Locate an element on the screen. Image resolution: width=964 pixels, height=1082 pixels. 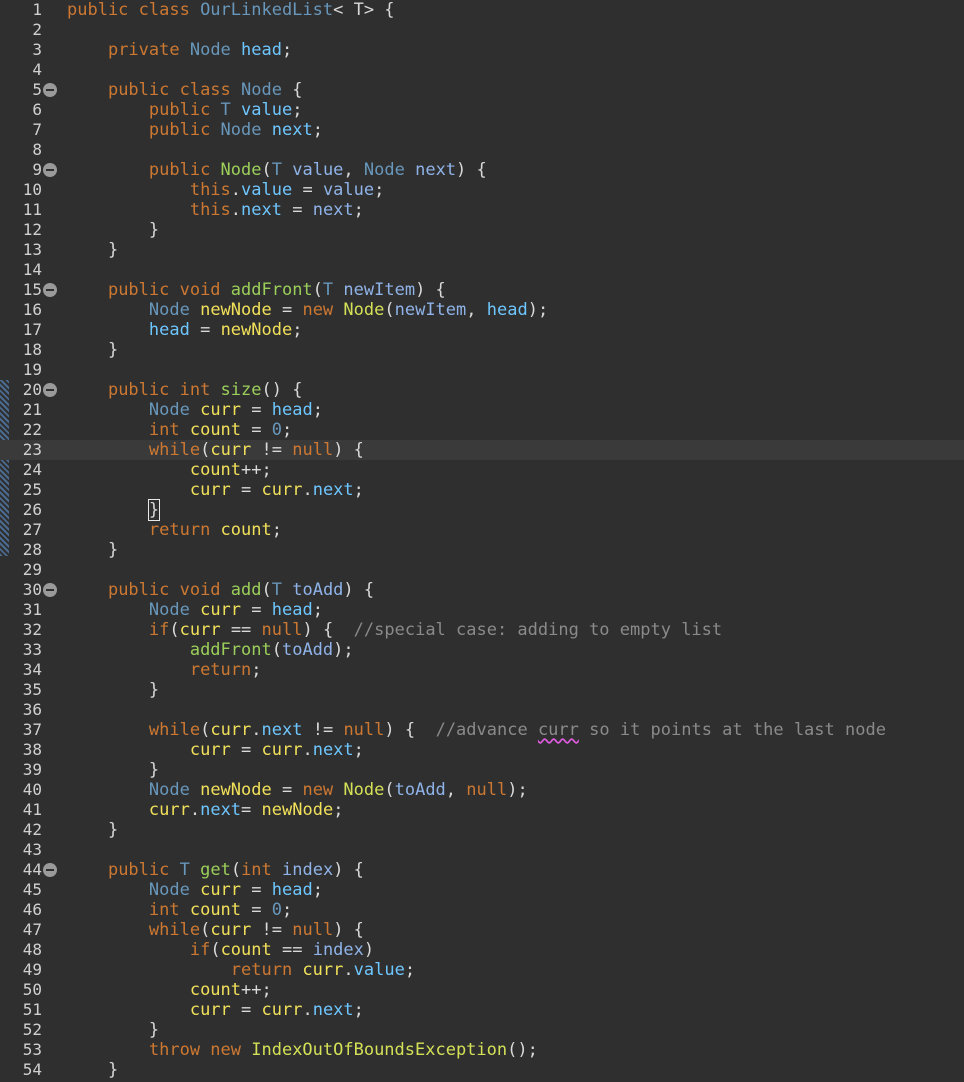
code-line: 36 is located at coordinates (482, 710).